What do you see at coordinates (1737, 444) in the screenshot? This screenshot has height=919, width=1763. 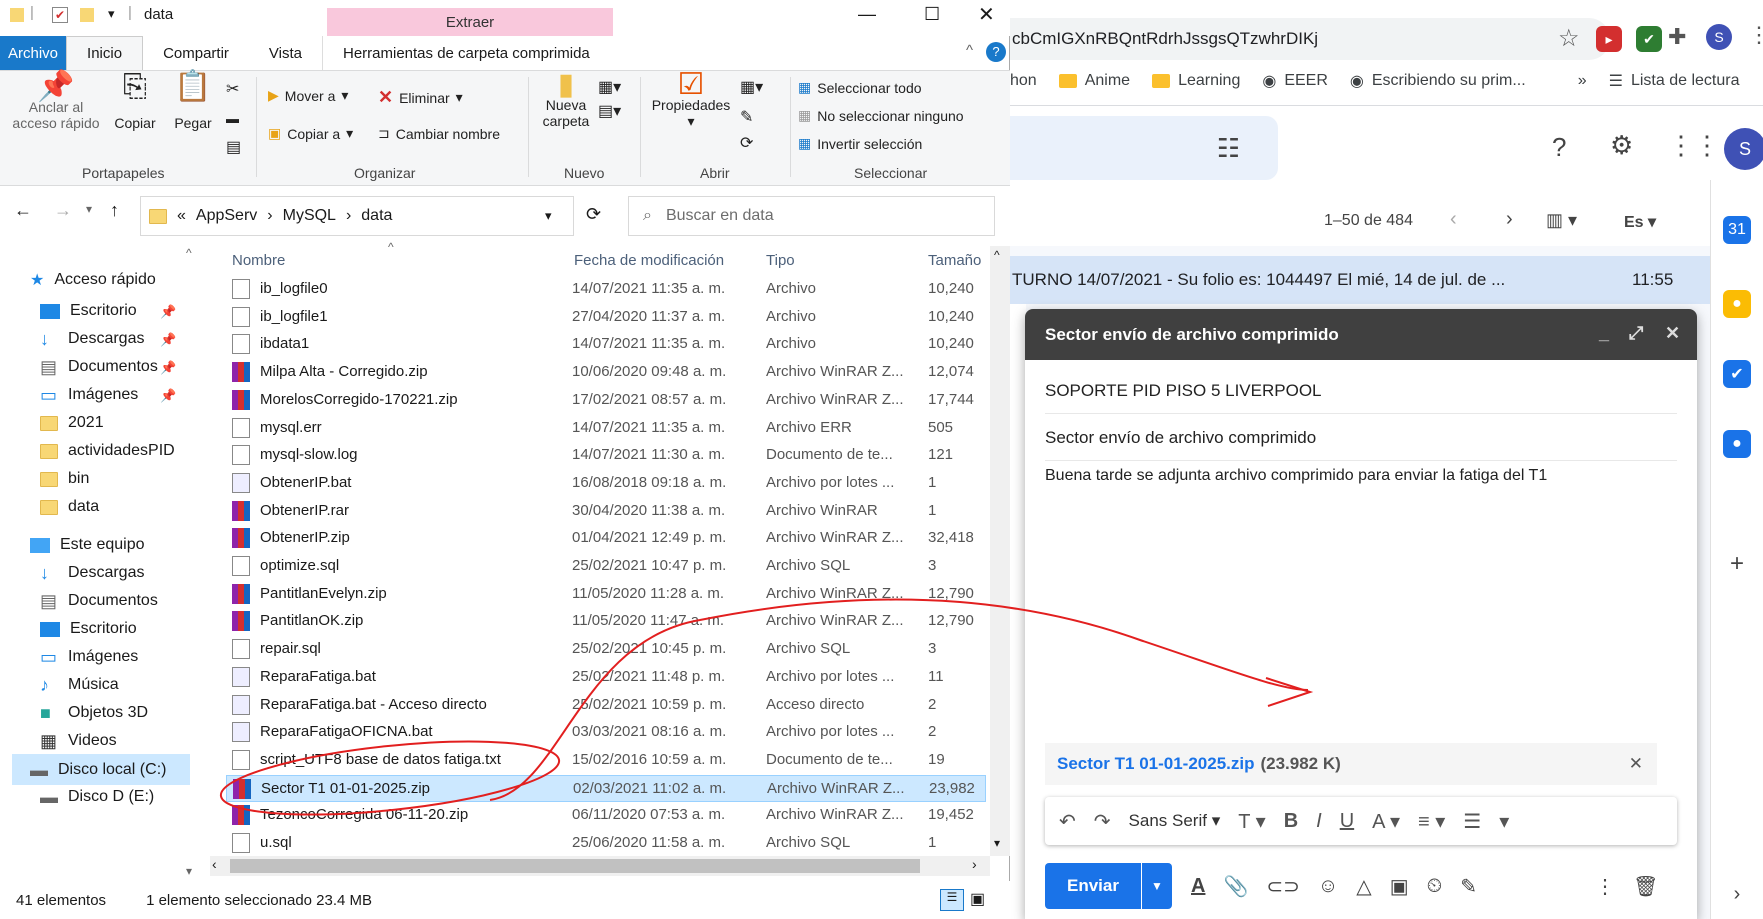 I see `contacts-icon: ●` at bounding box center [1737, 444].